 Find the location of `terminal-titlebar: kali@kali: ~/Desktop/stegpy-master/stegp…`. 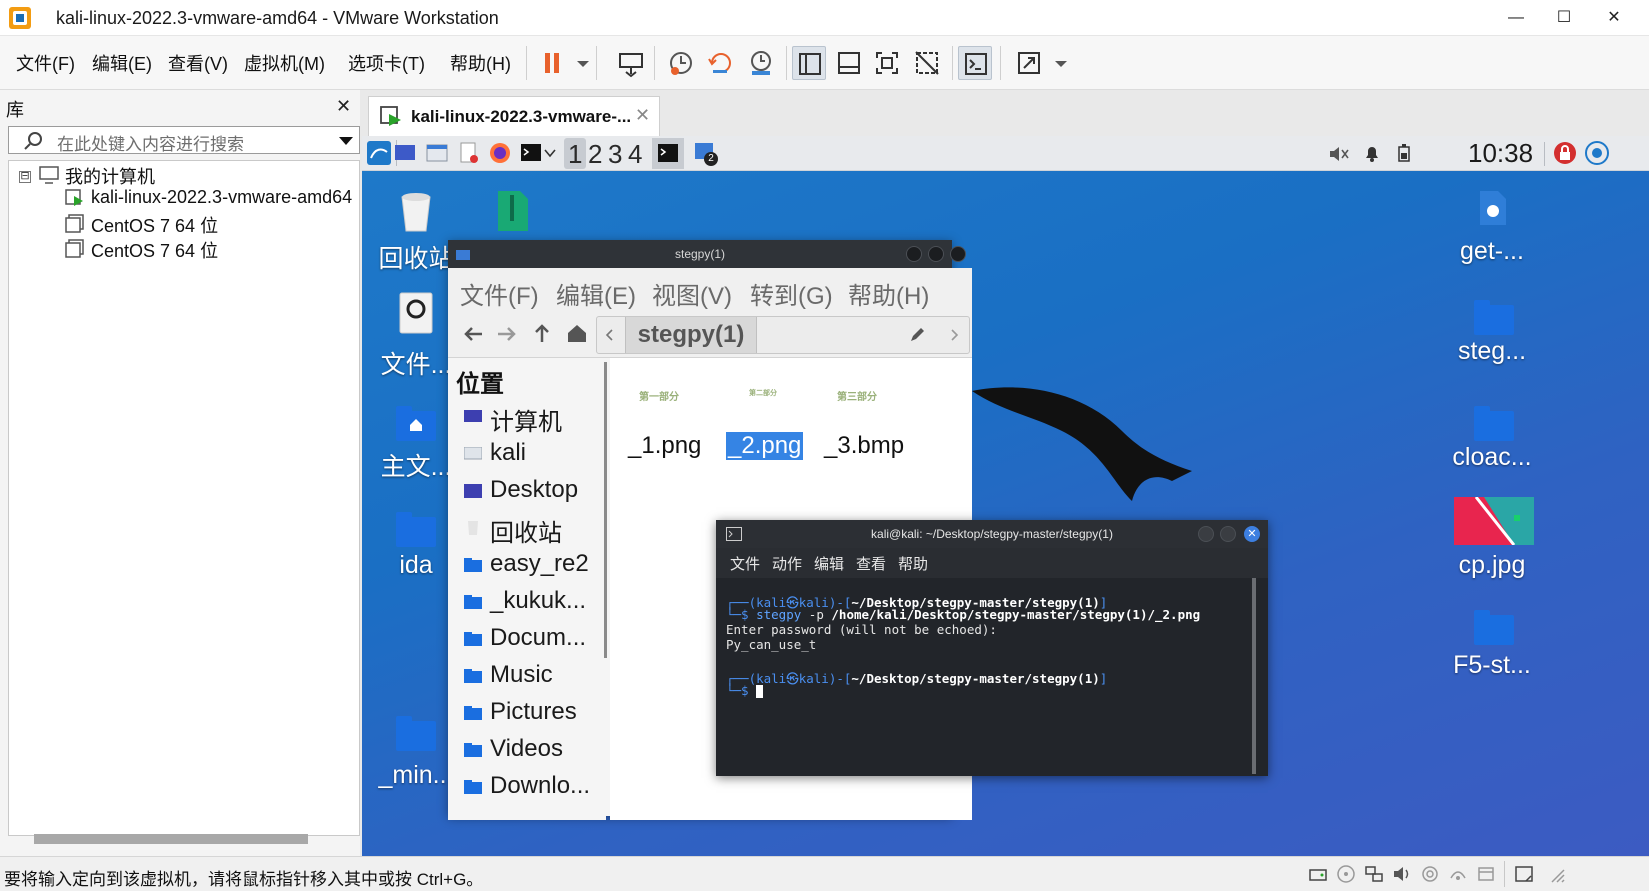

terminal-titlebar: kali@kali: ~/Desktop/stegpy-master/stegp… is located at coordinates (992, 534).